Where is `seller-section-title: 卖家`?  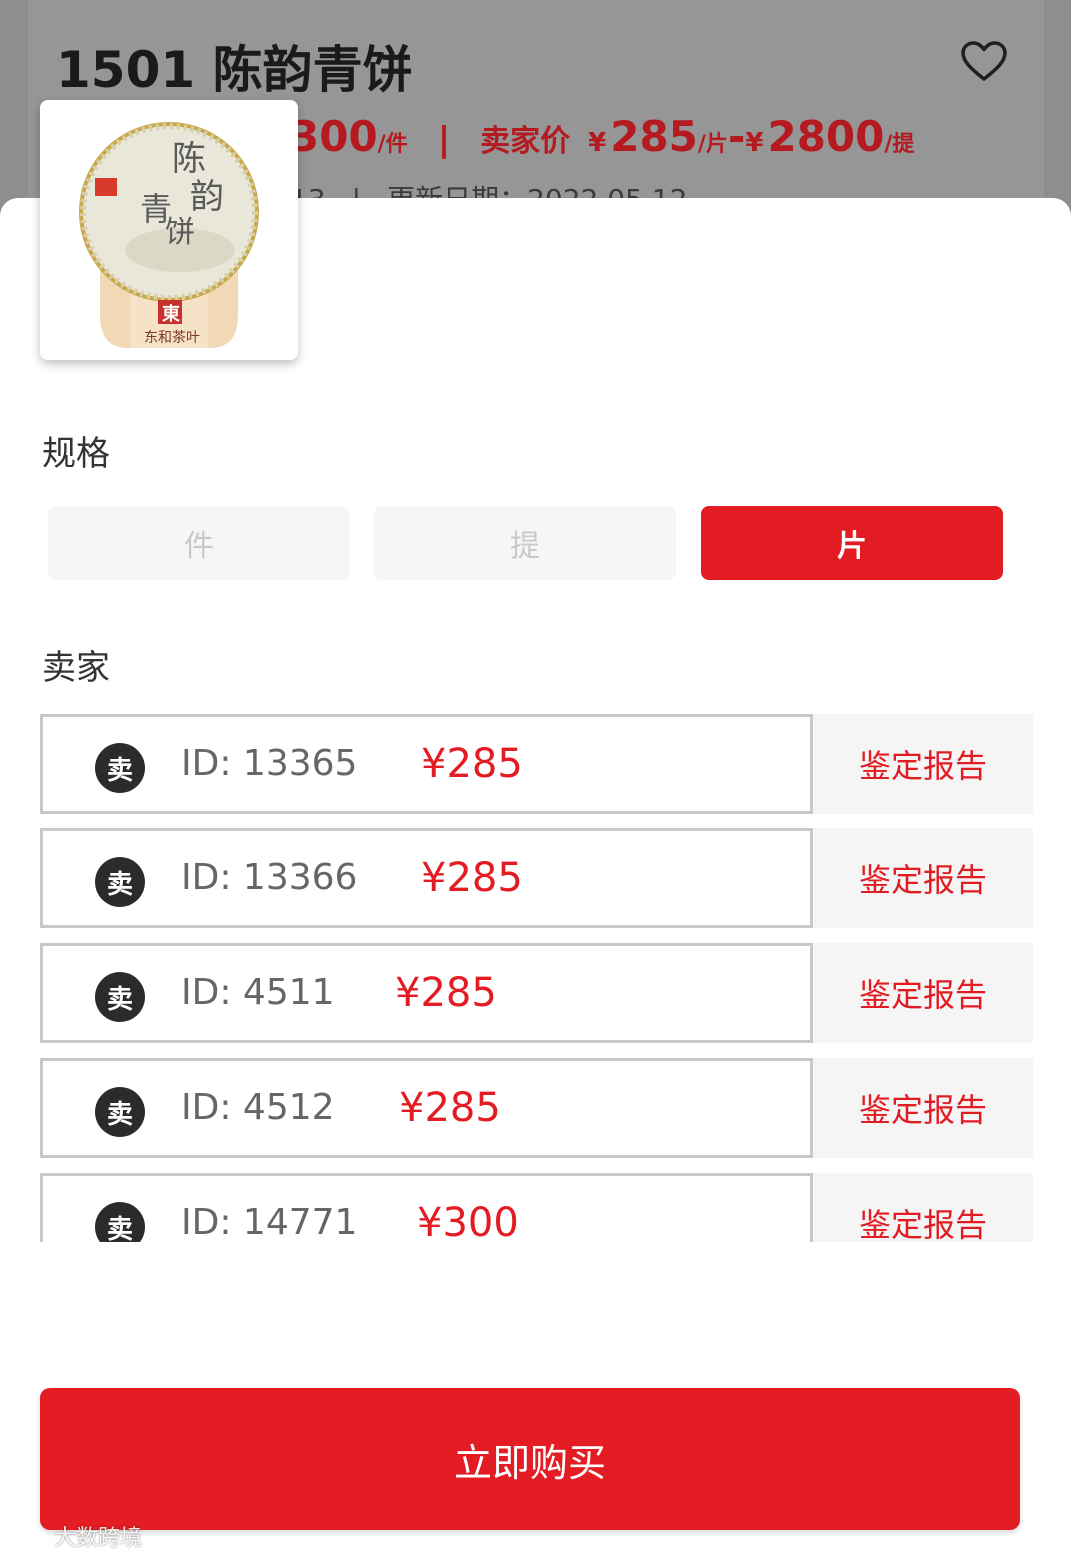
seller-section-title: 卖家 is located at coordinates (76, 668).